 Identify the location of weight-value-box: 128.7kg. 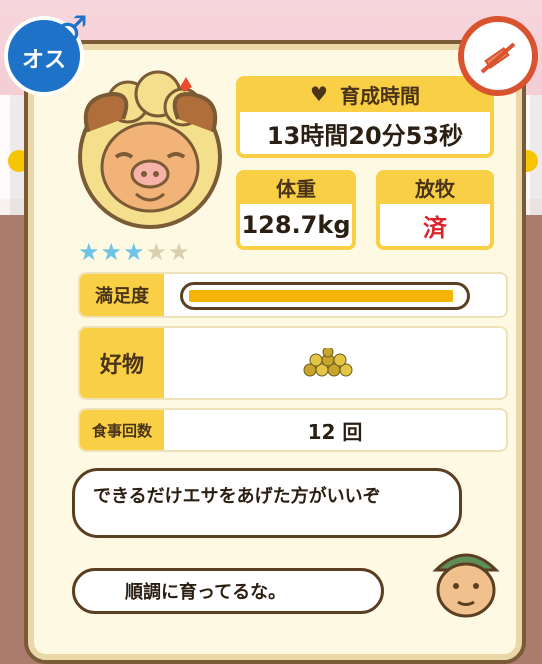
(296, 227).